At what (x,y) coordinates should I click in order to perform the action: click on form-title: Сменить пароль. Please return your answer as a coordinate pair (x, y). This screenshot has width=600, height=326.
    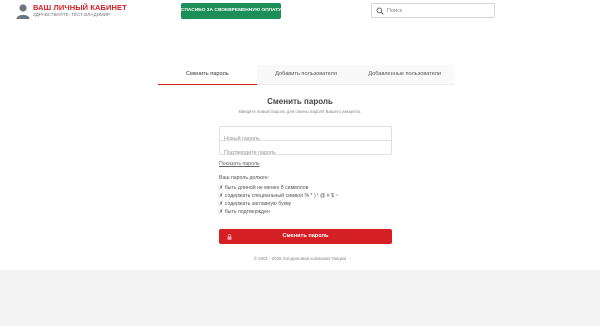
    Looking at the image, I should click on (300, 101).